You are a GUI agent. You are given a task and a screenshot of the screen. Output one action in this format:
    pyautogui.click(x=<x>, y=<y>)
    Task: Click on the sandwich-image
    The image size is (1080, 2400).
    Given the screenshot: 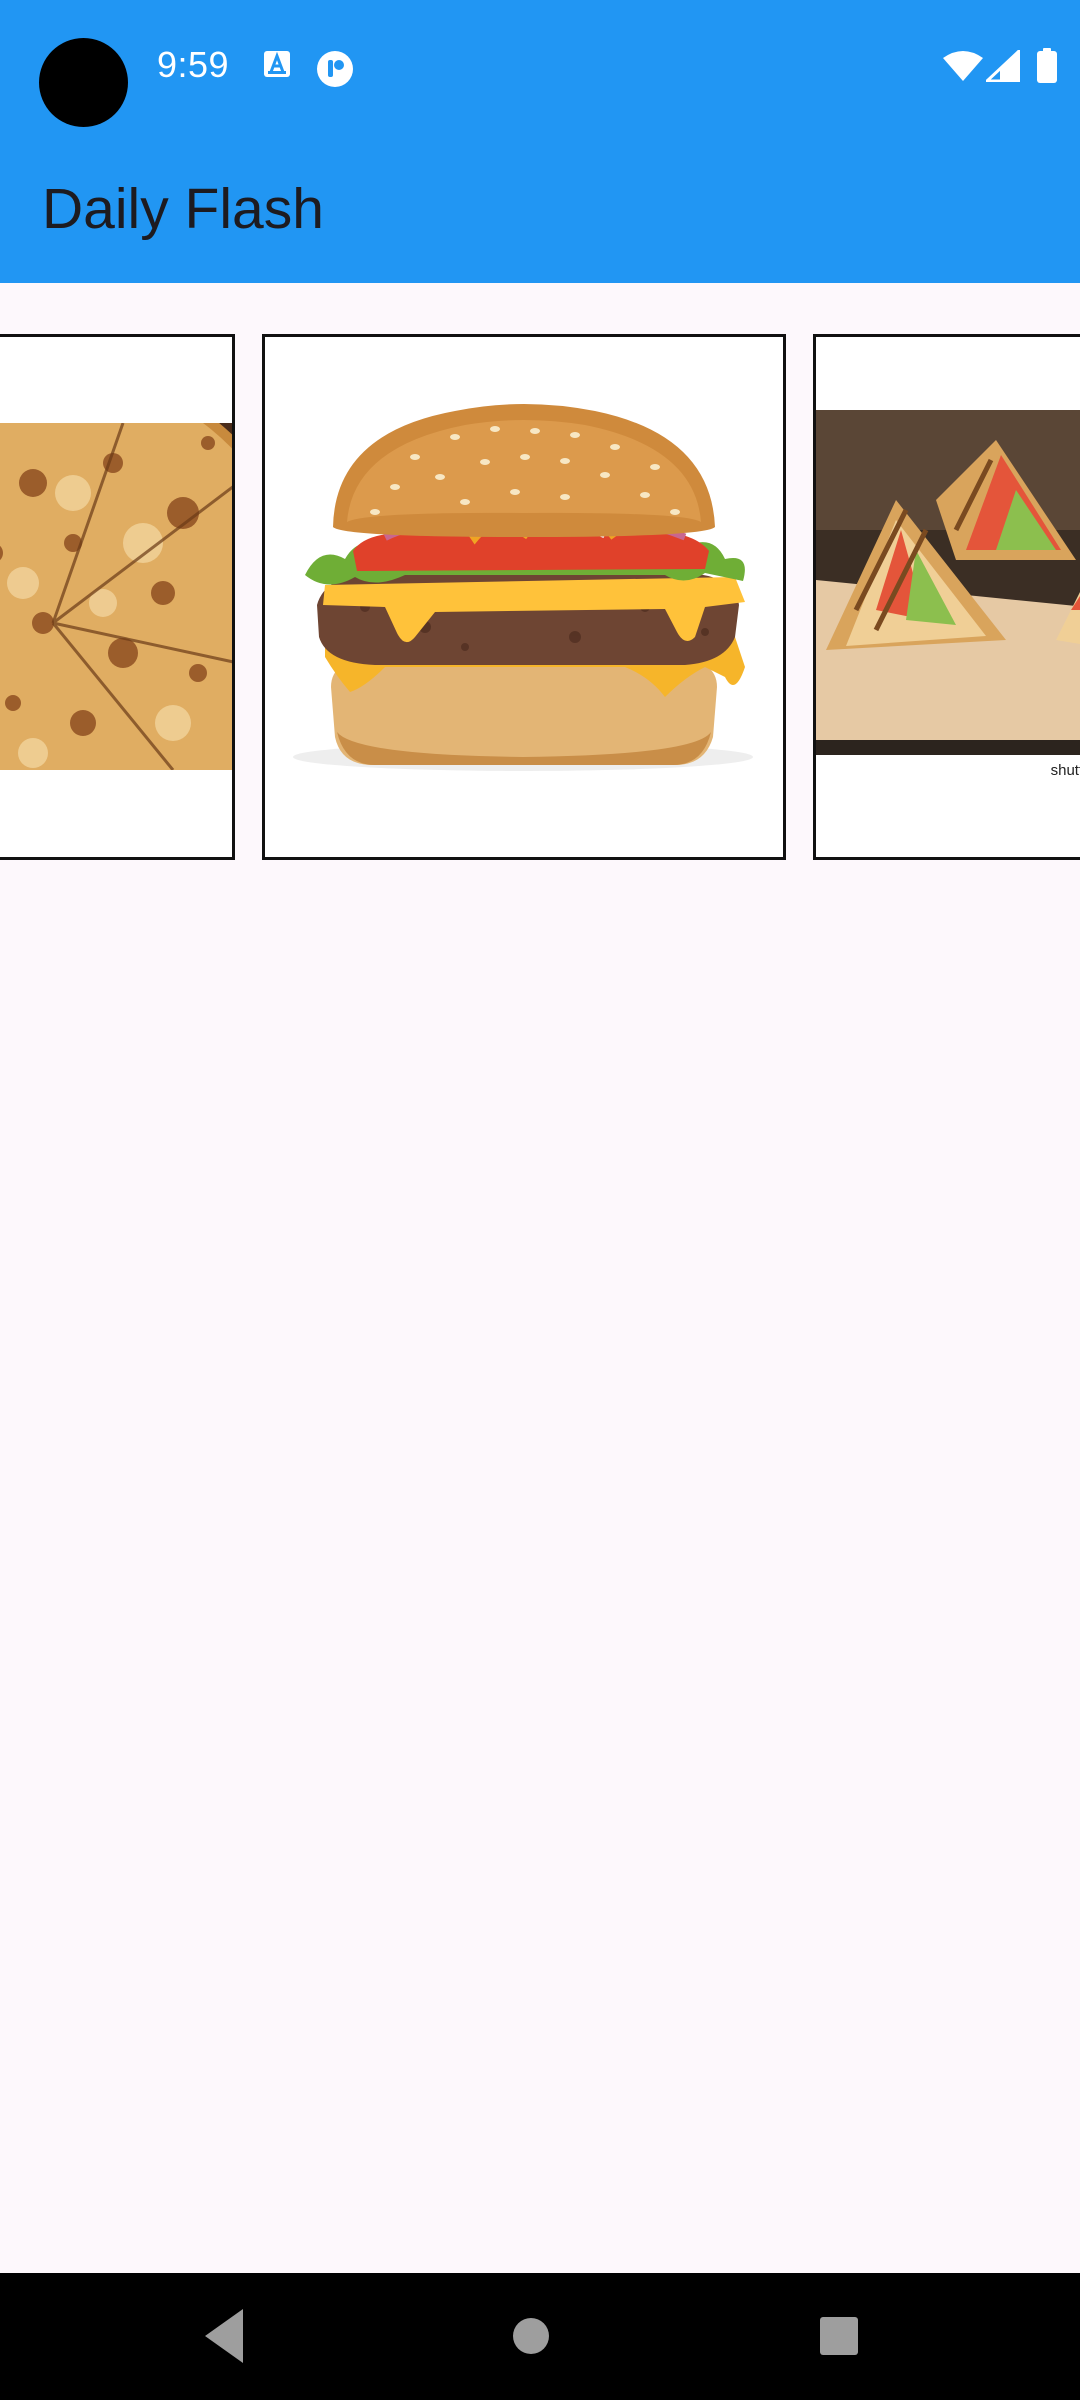 What is the action you would take?
    pyautogui.click(x=948, y=593)
    